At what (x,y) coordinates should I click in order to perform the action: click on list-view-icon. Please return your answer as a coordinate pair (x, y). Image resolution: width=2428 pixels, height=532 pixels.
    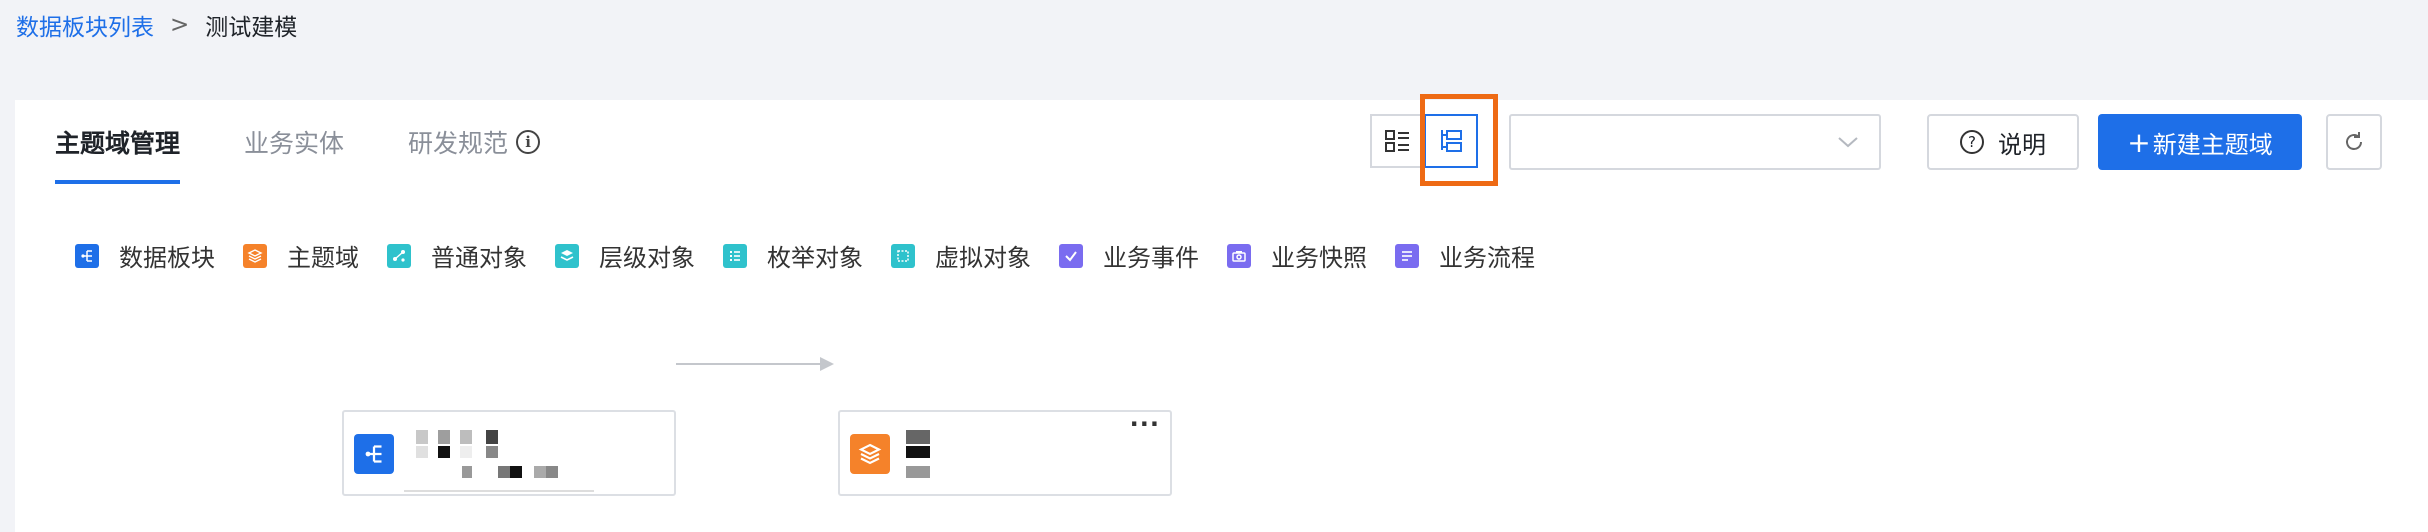
    Looking at the image, I should click on (1397, 141).